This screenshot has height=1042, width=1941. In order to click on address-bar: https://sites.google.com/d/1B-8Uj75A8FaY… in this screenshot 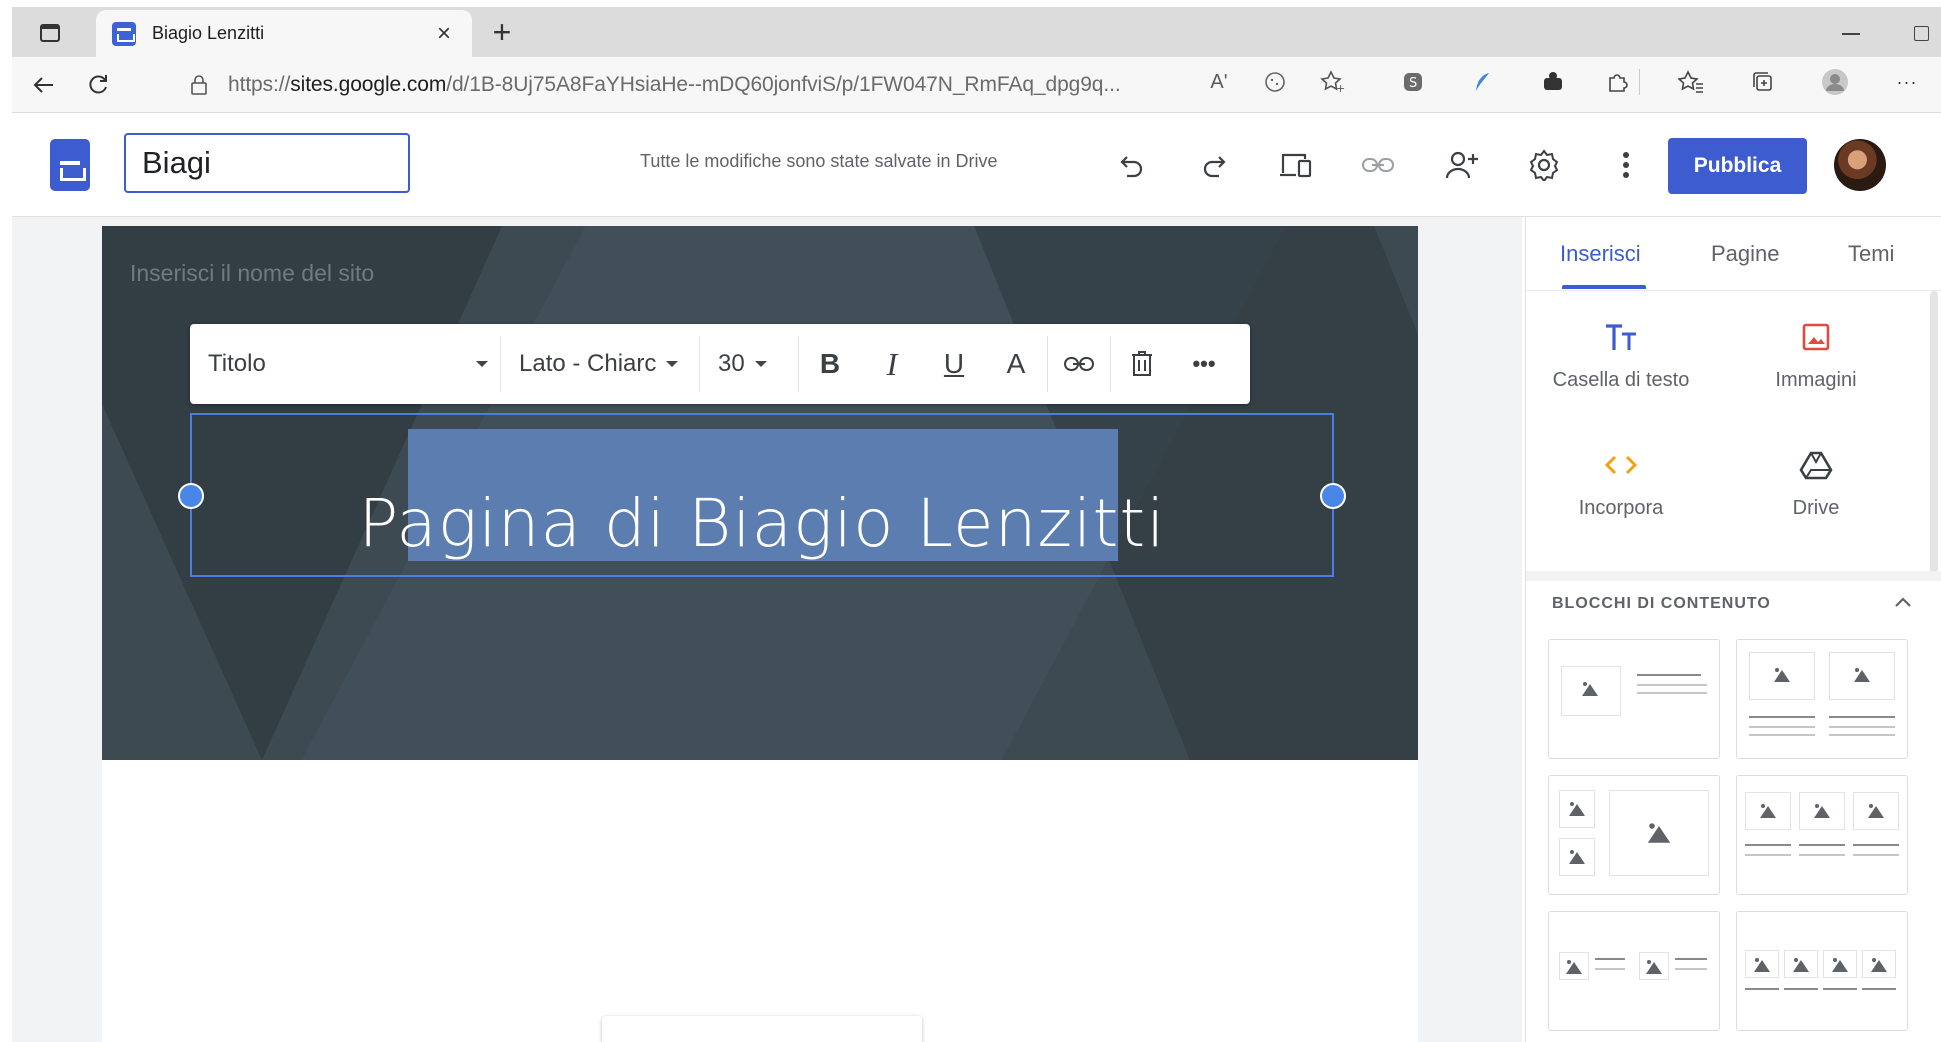, I will do `click(777, 85)`.